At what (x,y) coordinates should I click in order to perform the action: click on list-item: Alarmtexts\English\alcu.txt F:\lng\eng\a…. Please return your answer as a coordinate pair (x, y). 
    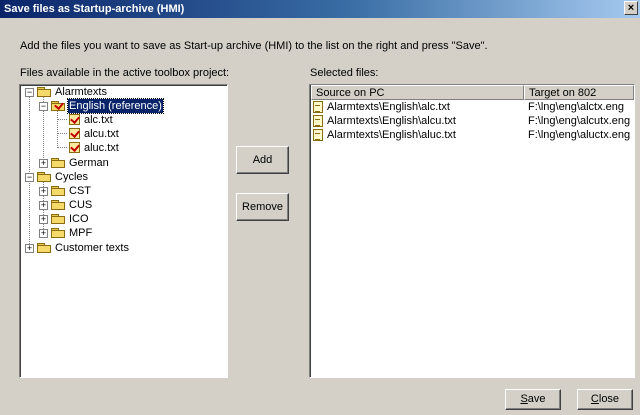
    Looking at the image, I should click on (472, 121).